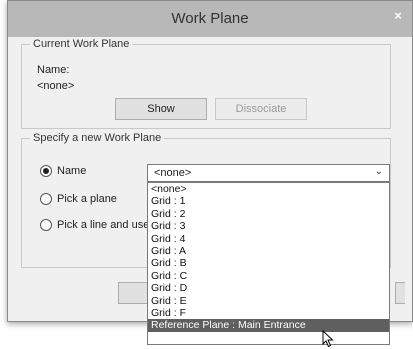 Image resolution: width=413 pixels, height=349 pixels. Describe the element at coordinates (268, 251) in the screenshot. I see `dropdown-item: Grid : A` at that location.